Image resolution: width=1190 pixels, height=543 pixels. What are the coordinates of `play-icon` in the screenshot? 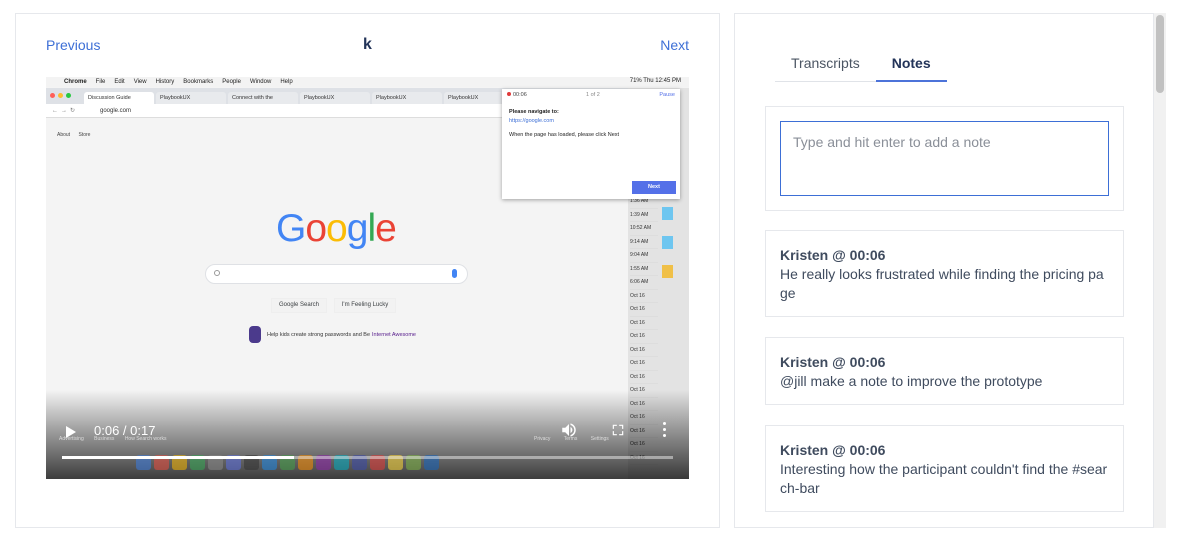 It's located at (71, 432).